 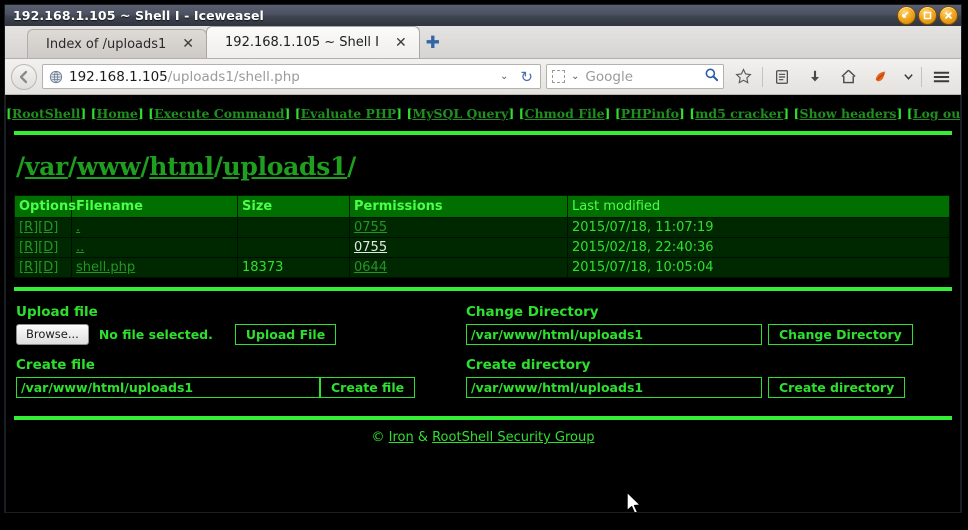 I want to click on create-directory-button: Create directory, so click(x=837, y=387).